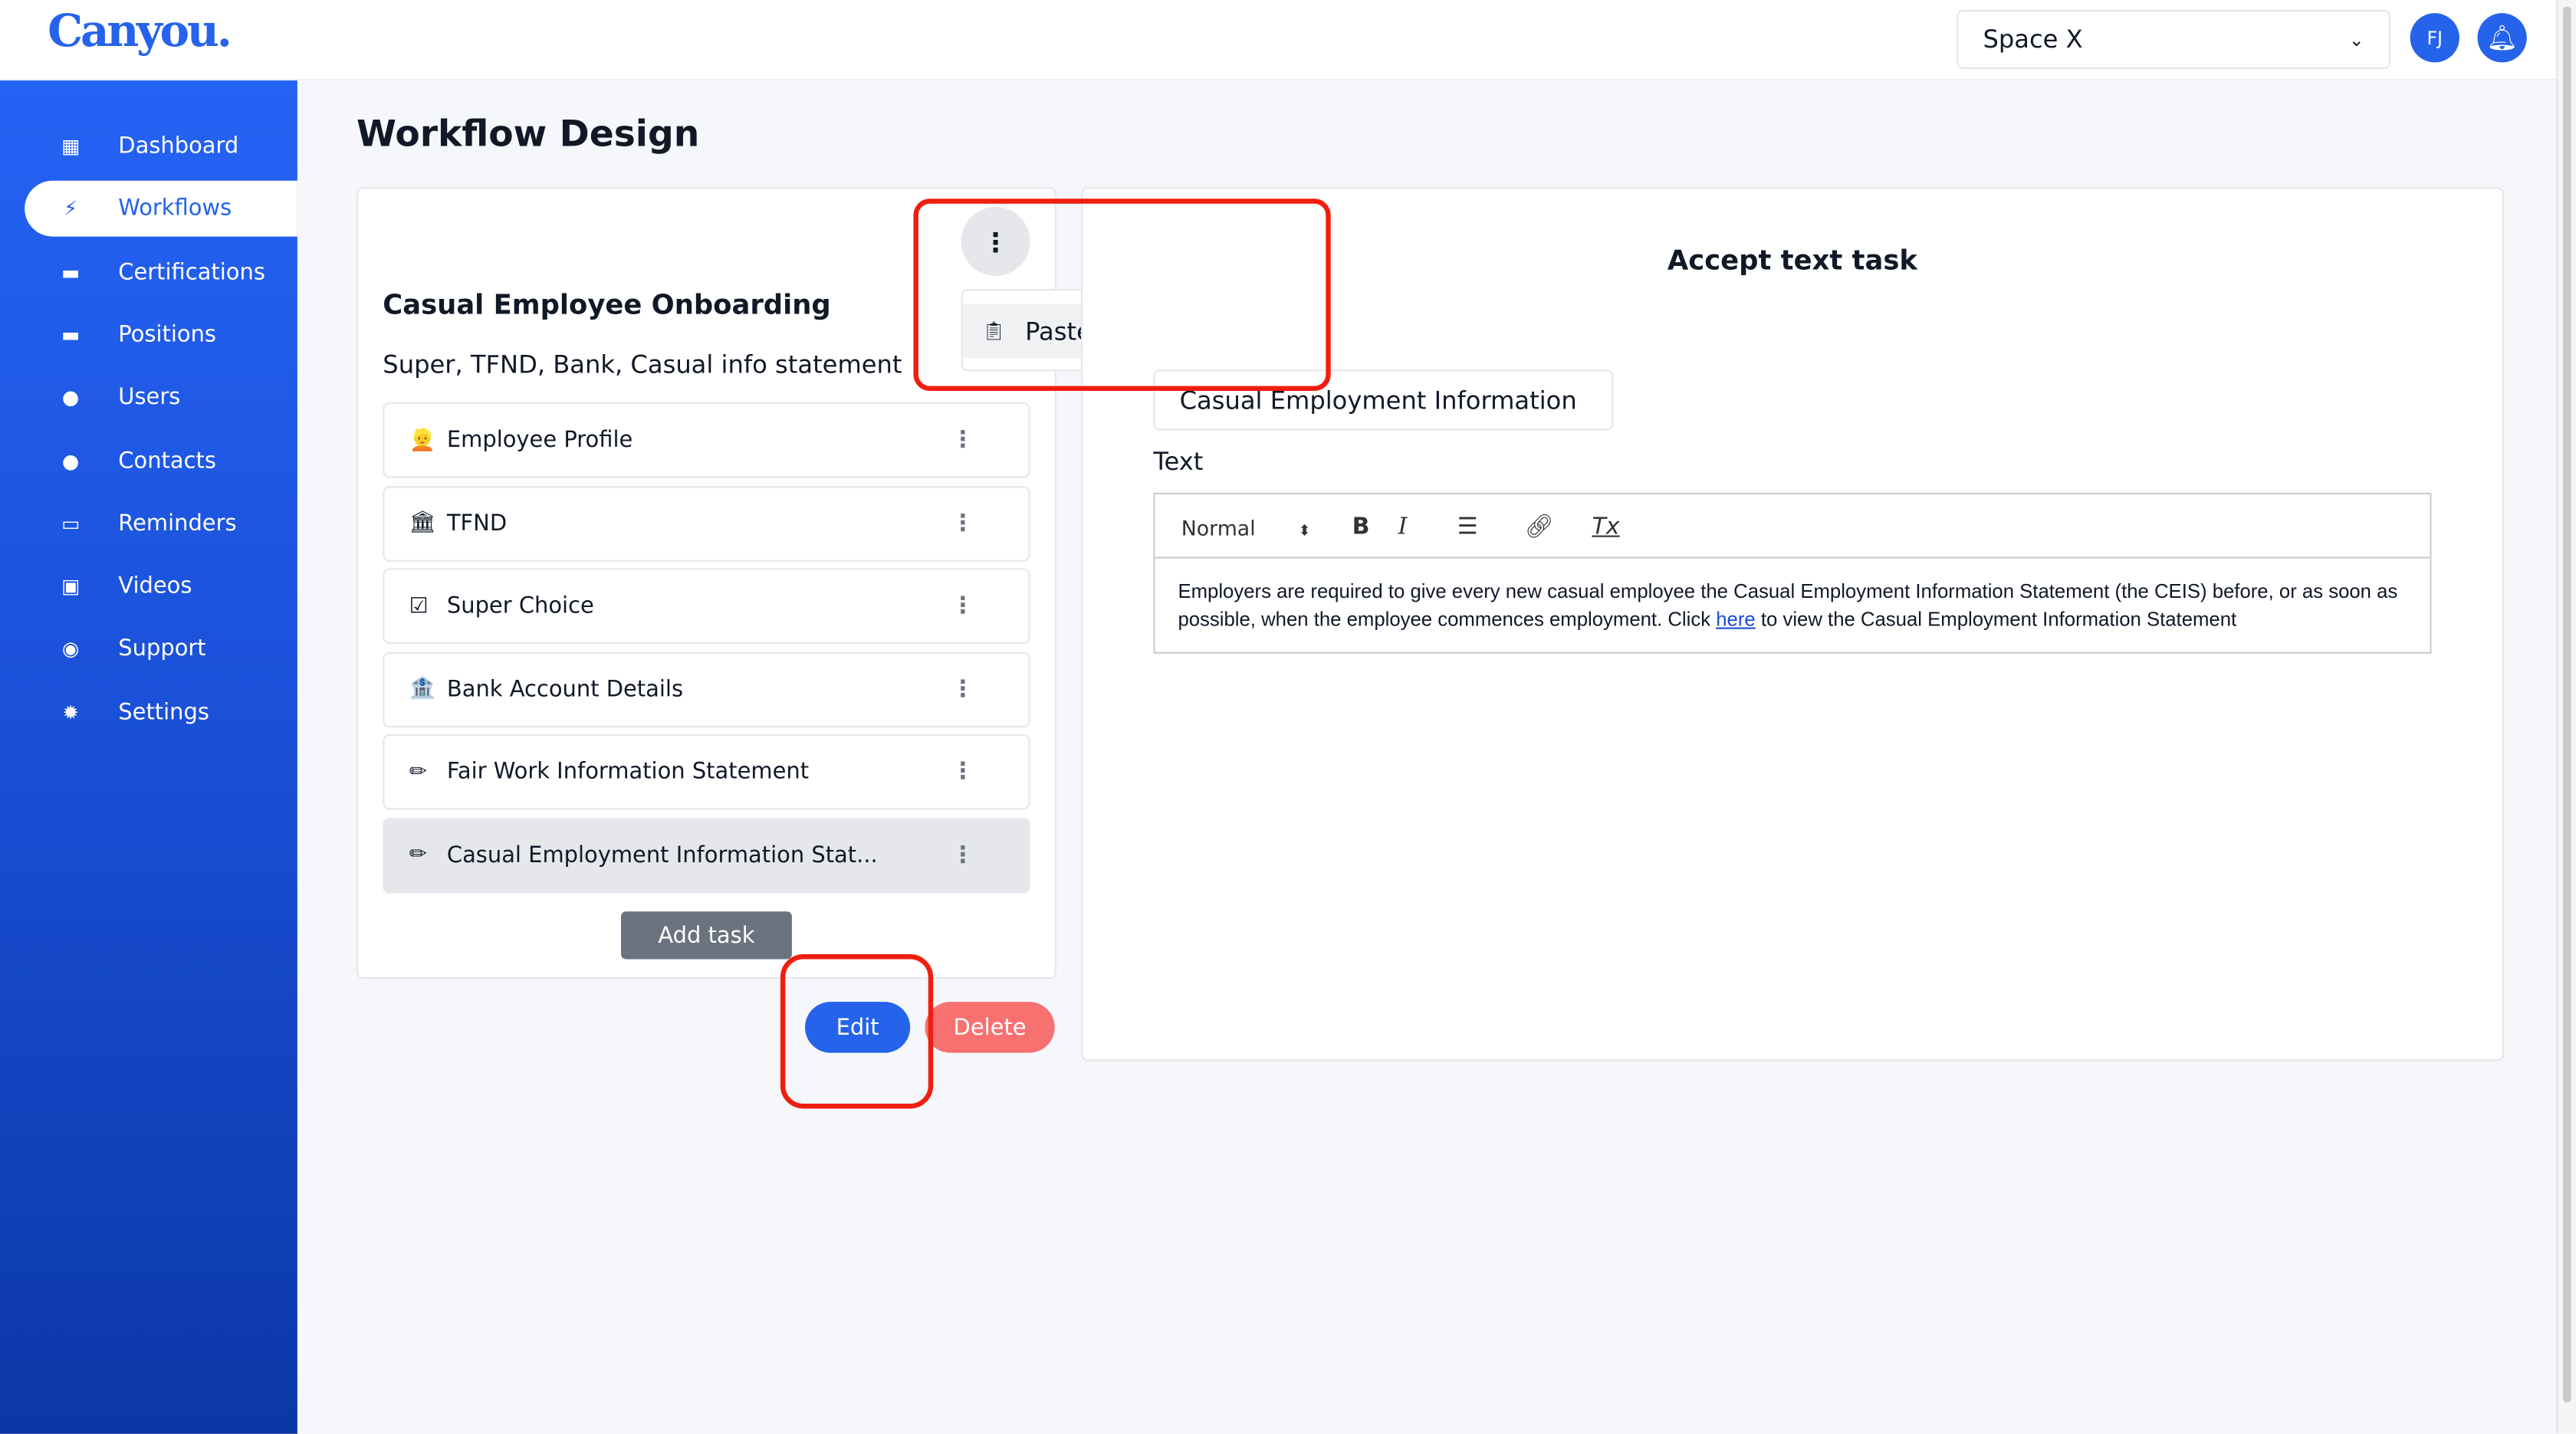 The height and width of the screenshot is (1434, 2576). Describe the element at coordinates (1178, 461) in the screenshot. I see `text-label: Text` at that location.